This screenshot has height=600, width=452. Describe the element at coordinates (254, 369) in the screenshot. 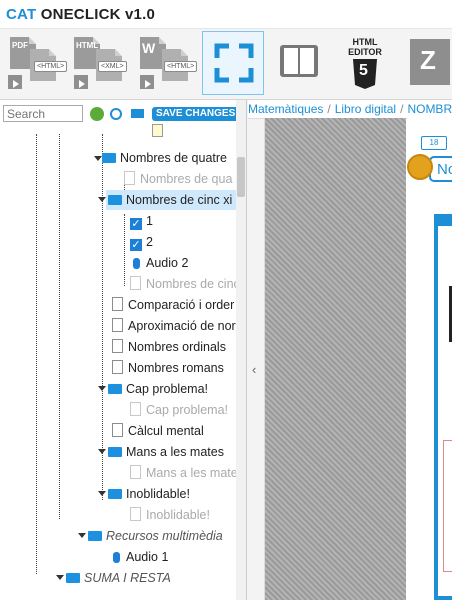

I see `collapse-chevron-icon: ‹` at that location.